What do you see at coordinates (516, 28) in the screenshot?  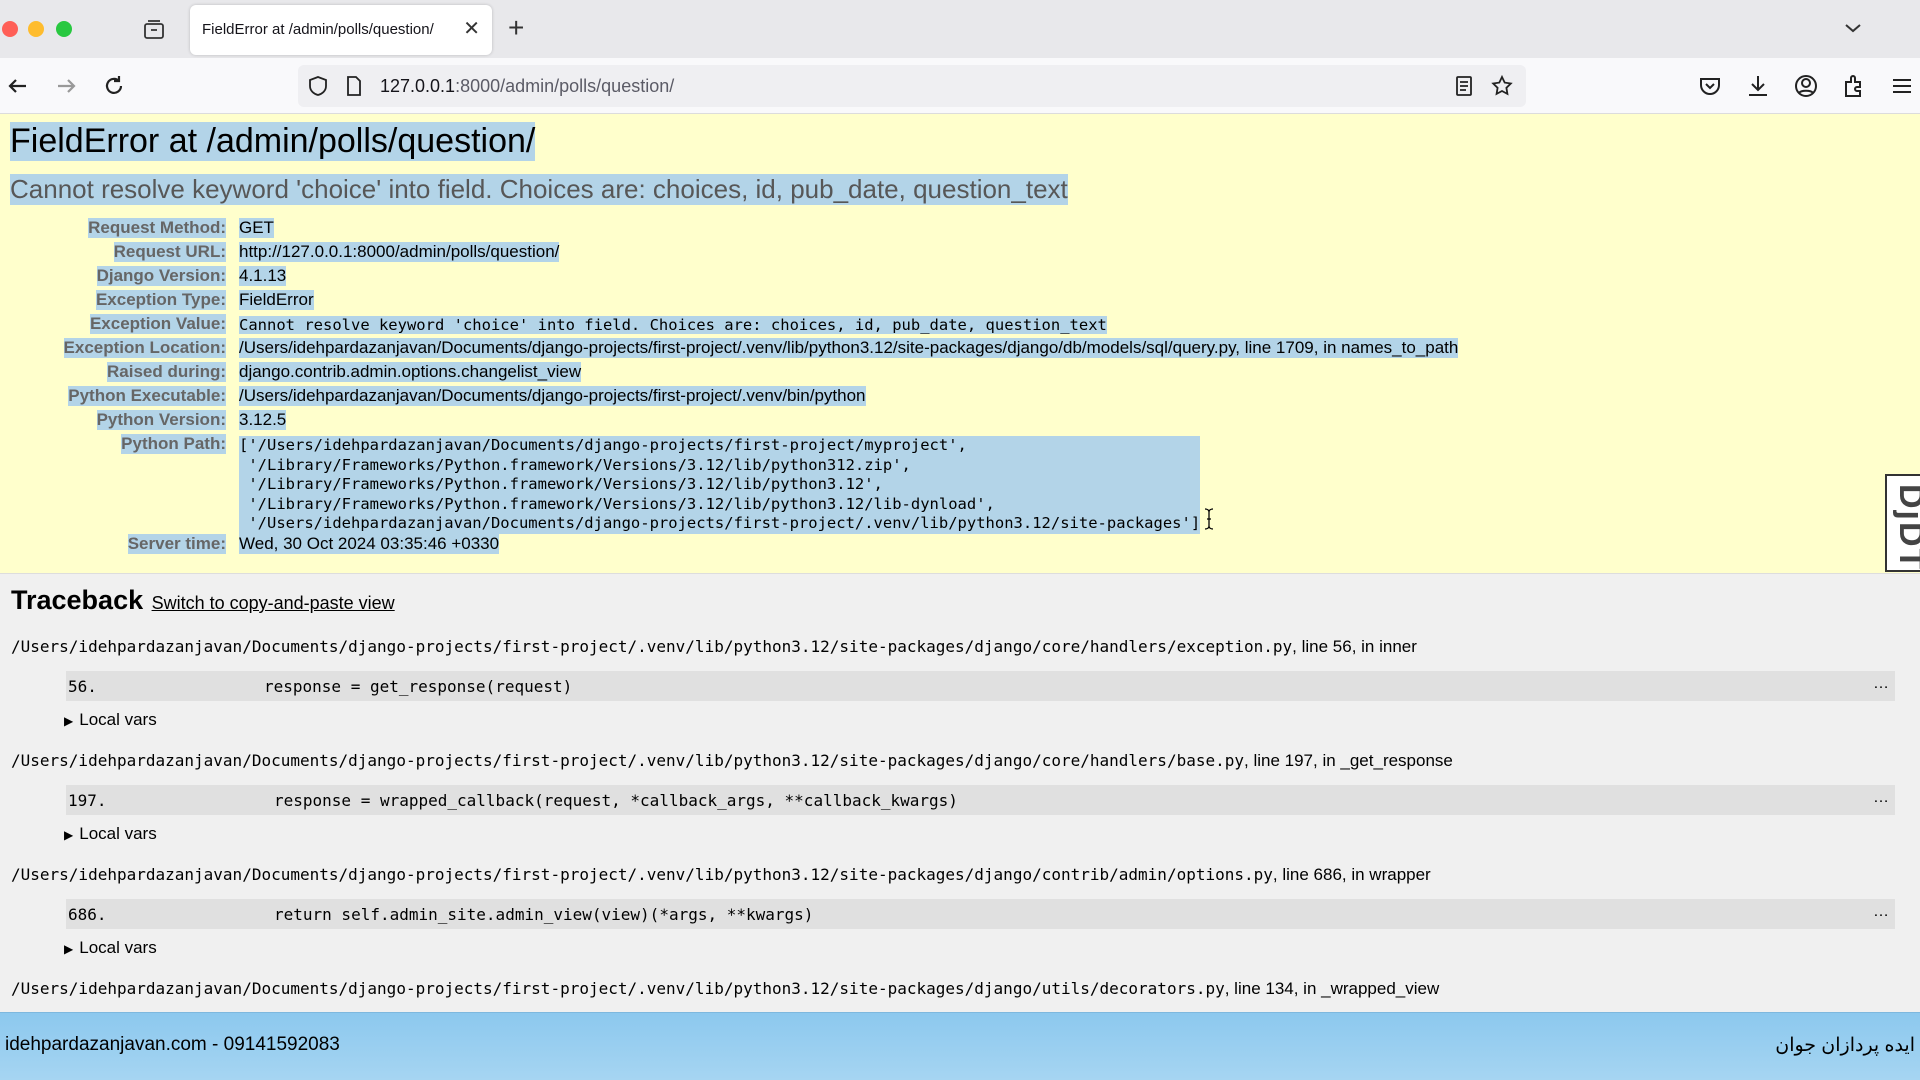 I see `new-tab-button: +` at bounding box center [516, 28].